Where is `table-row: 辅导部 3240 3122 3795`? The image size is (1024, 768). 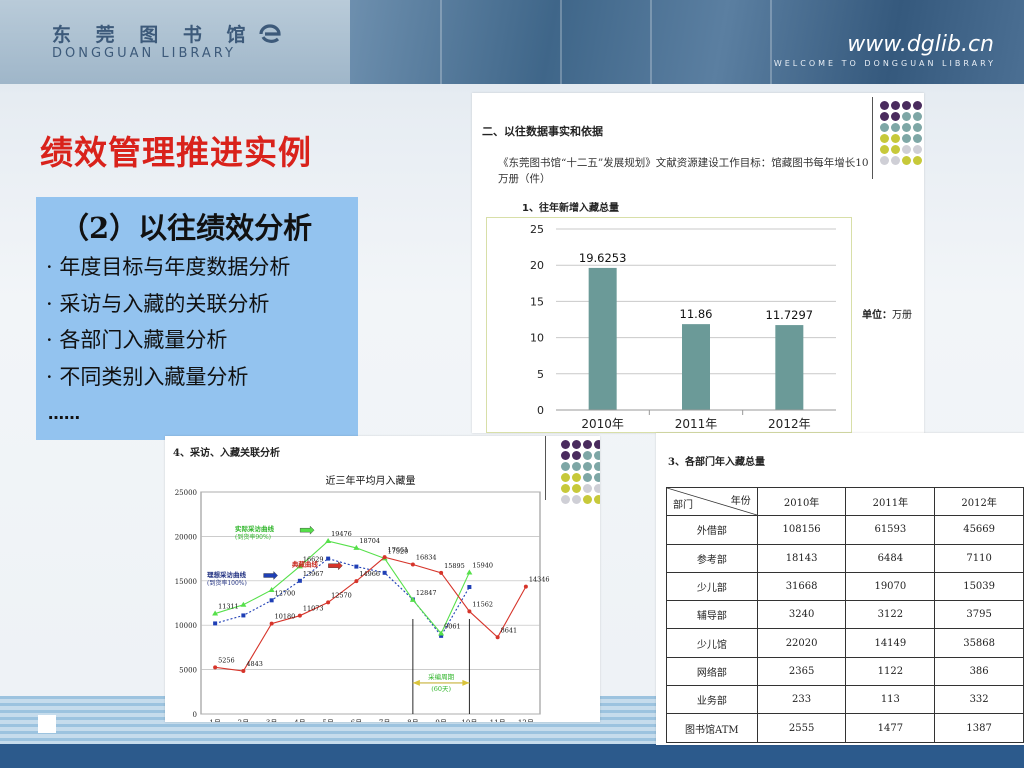
table-row: 辅导部 3240 3122 3795 is located at coordinates (845, 615).